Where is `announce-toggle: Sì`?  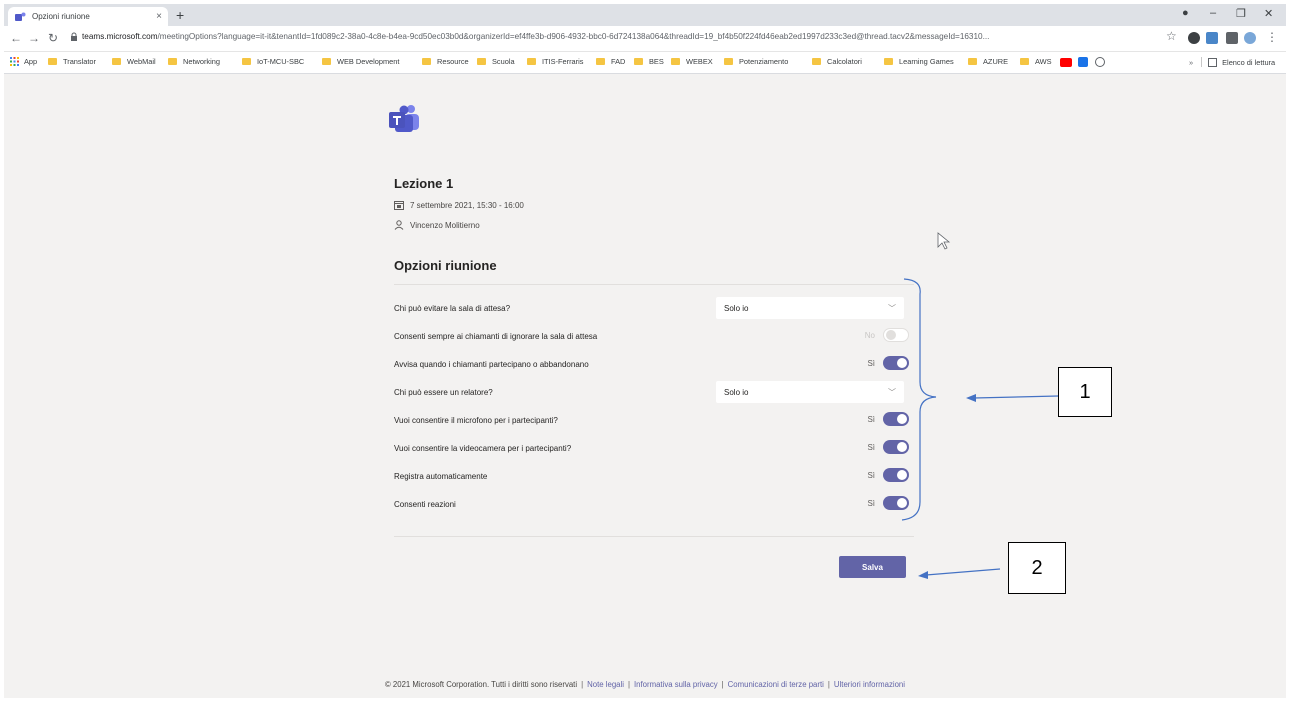 announce-toggle: Sì is located at coordinates (888, 363).